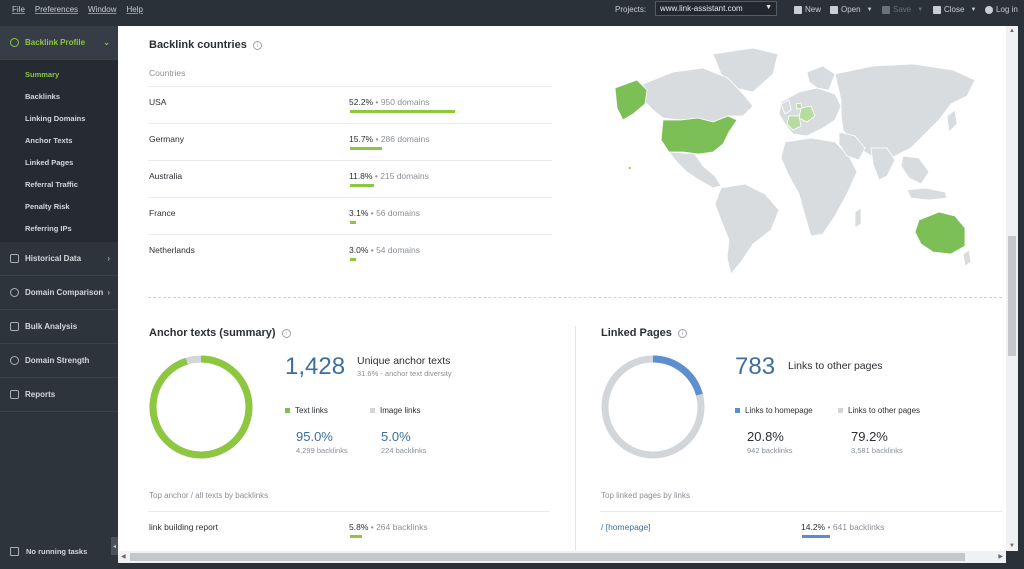  I want to click on menu-help: Help, so click(134, 9).